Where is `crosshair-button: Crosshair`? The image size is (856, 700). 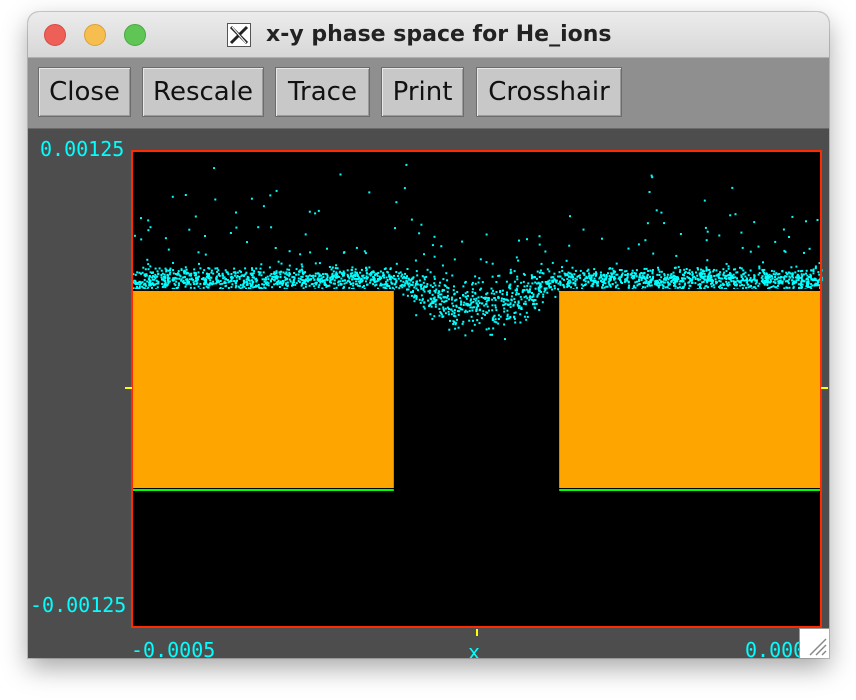
crosshair-button: Crosshair is located at coordinates (549, 92).